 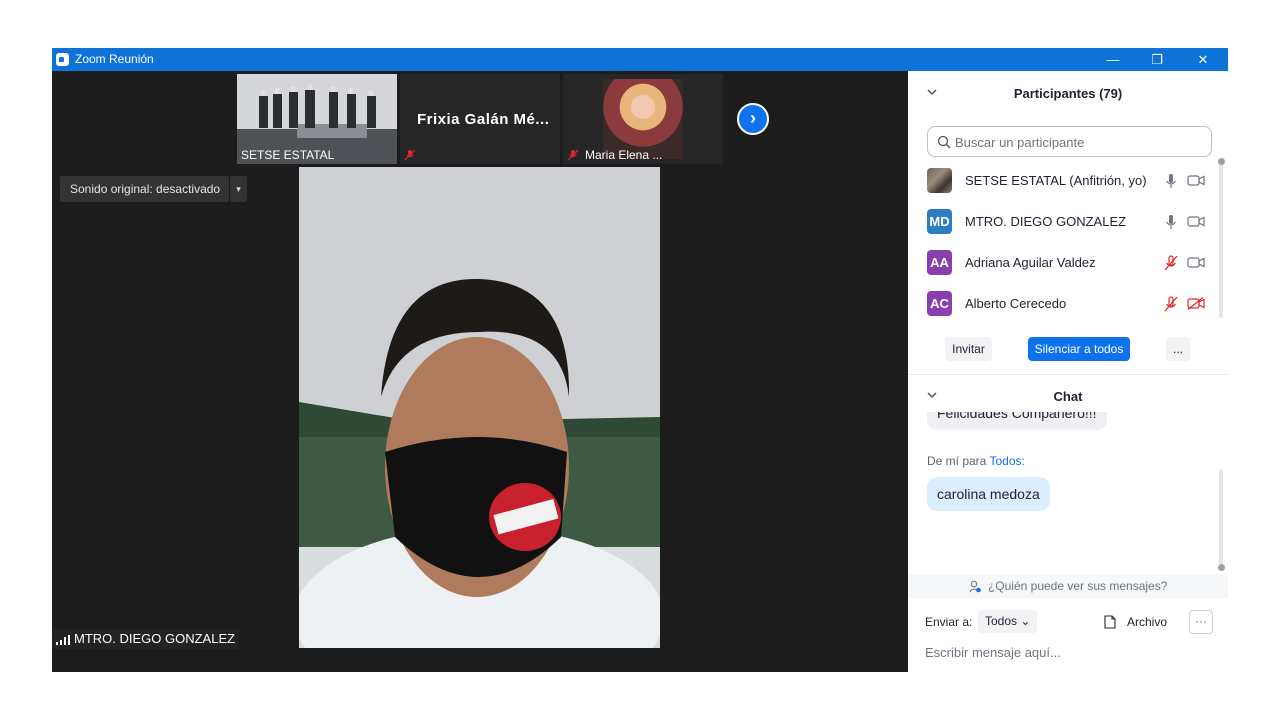 I want to click on maximize-button: ❐, so click(x=1157, y=59).